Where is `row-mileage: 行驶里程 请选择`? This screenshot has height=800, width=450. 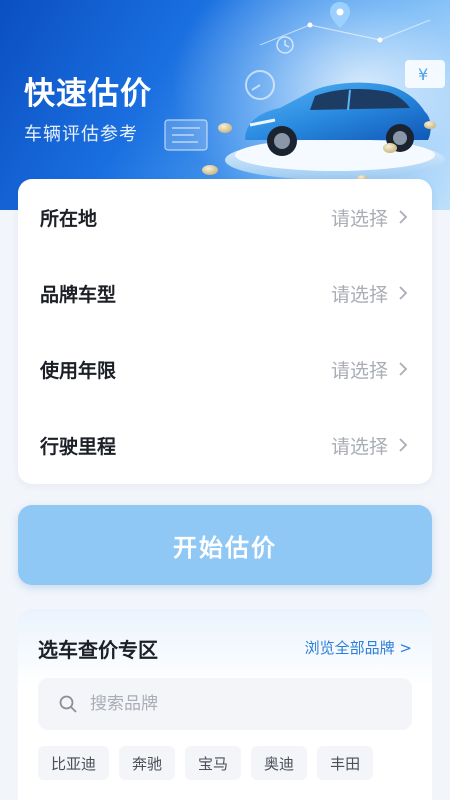
row-mileage: 行驶里程 请选择 is located at coordinates (225, 445).